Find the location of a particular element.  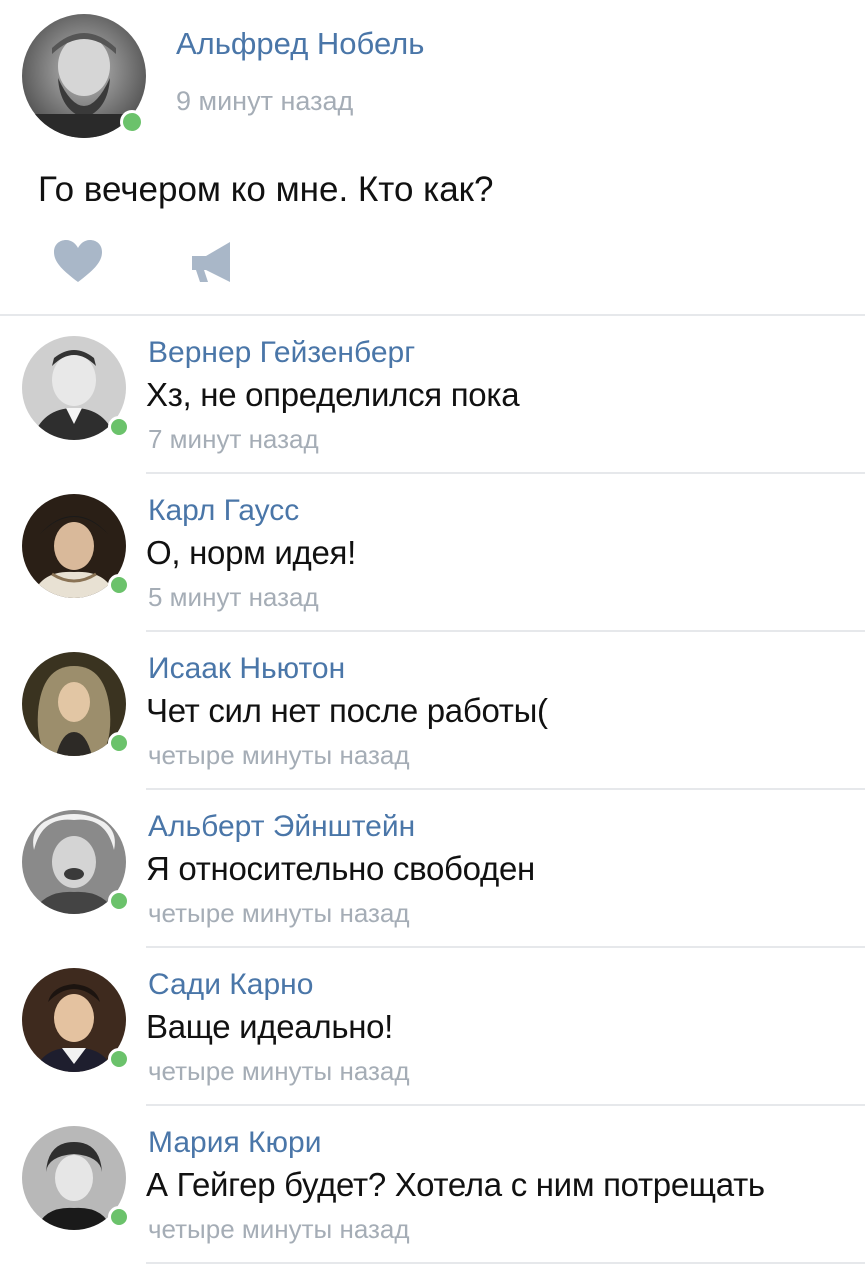

share-button is located at coordinates (212, 262).